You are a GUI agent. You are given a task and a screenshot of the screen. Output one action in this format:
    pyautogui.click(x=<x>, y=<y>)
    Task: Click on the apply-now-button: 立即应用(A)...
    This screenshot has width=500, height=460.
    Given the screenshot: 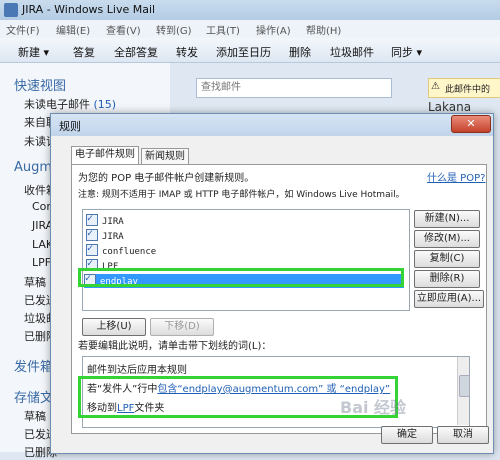 What is the action you would take?
    pyautogui.click(x=449, y=299)
    